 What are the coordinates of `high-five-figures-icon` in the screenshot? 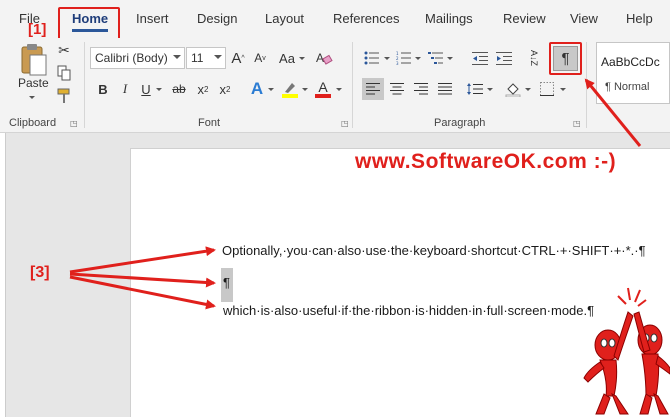 It's located at (626, 351).